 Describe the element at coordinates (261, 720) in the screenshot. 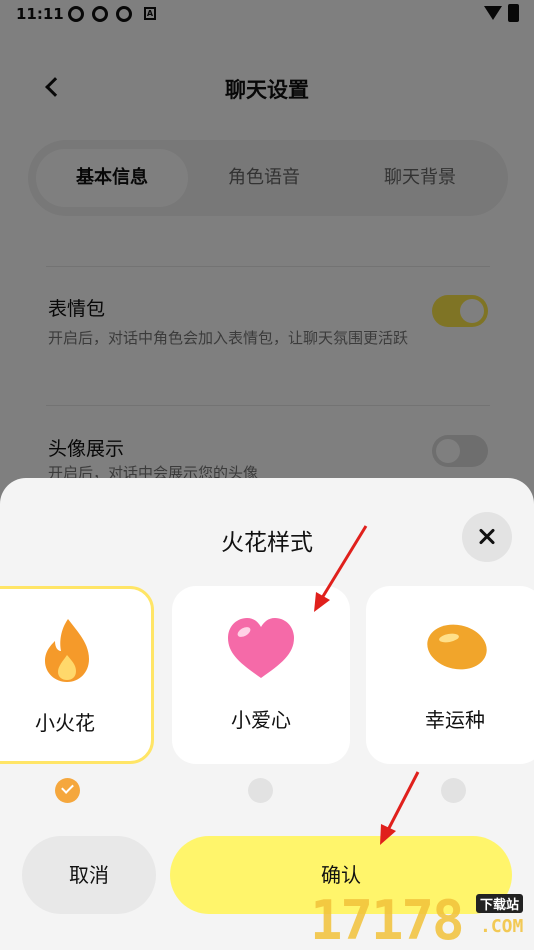

I see `option-label: 小爱心` at that location.